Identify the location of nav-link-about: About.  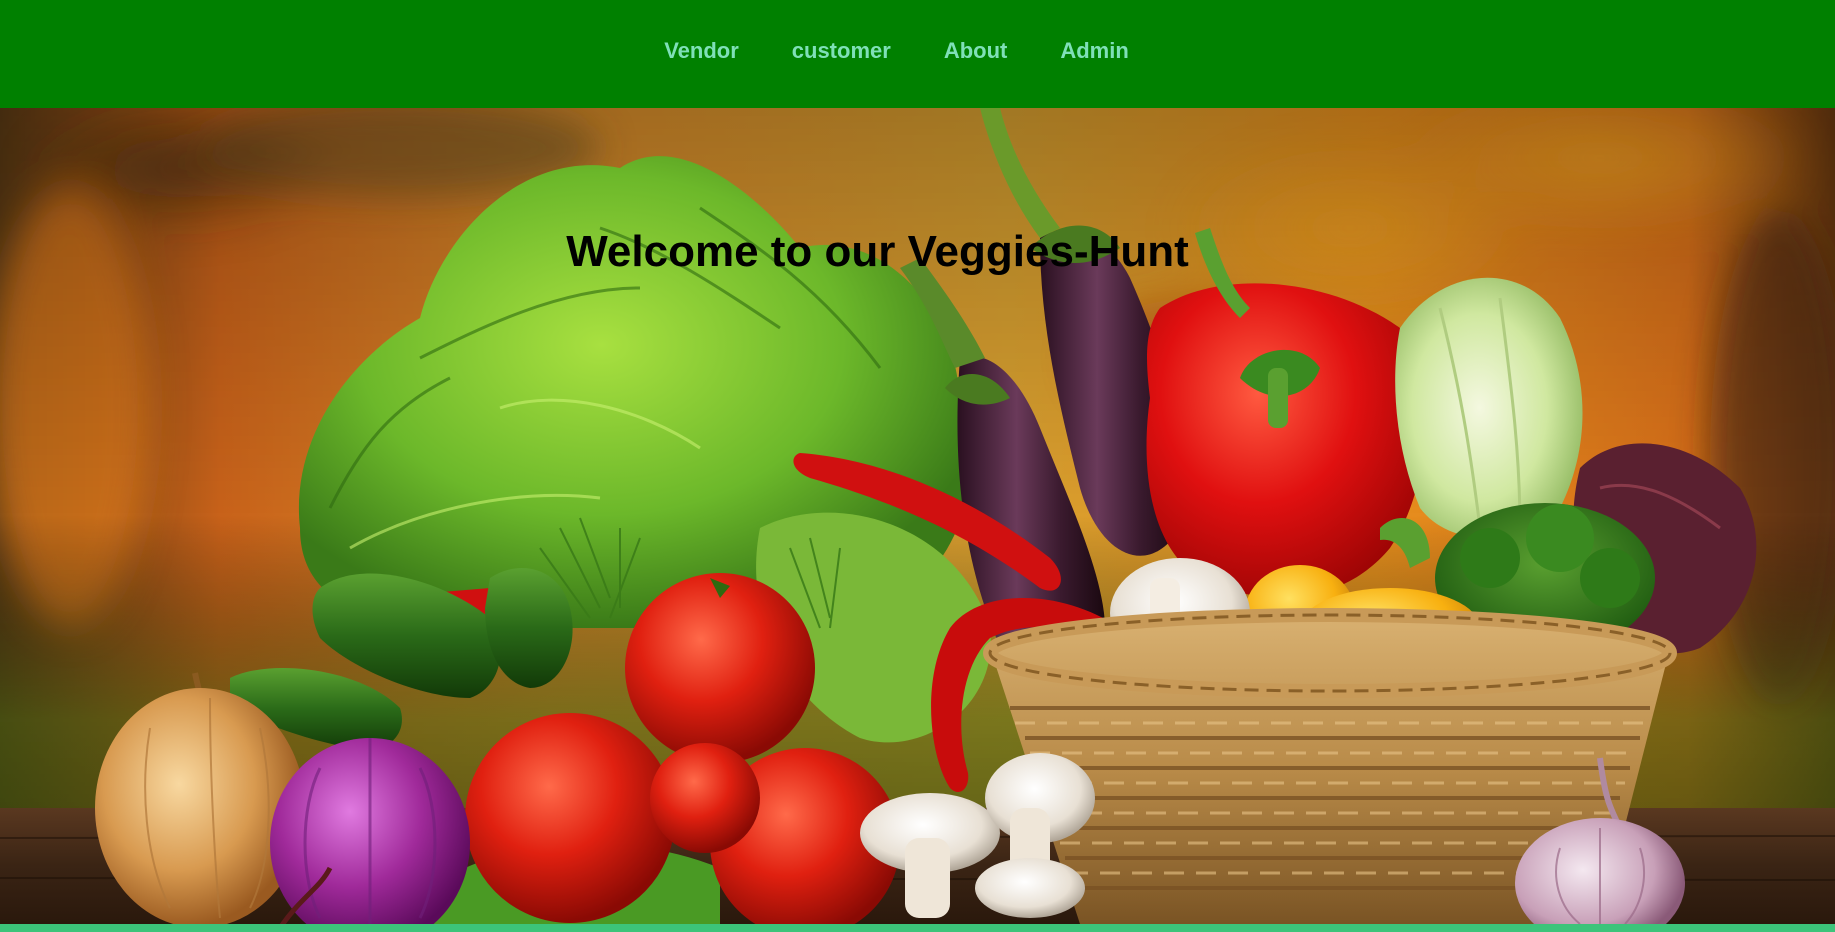
(976, 51).